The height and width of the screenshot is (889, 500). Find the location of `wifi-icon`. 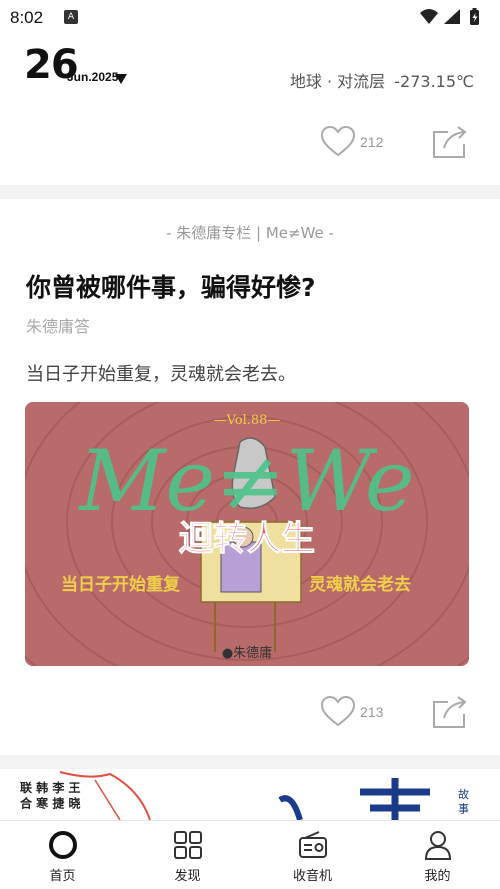

wifi-icon is located at coordinates (429, 16).